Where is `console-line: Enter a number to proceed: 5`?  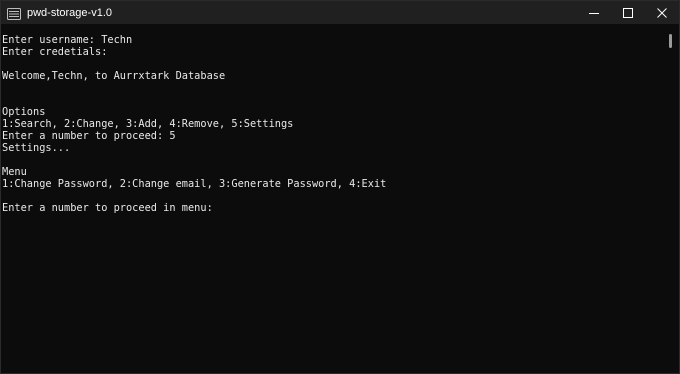 console-line: Enter a number to proceed: 5 is located at coordinates (89, 136).